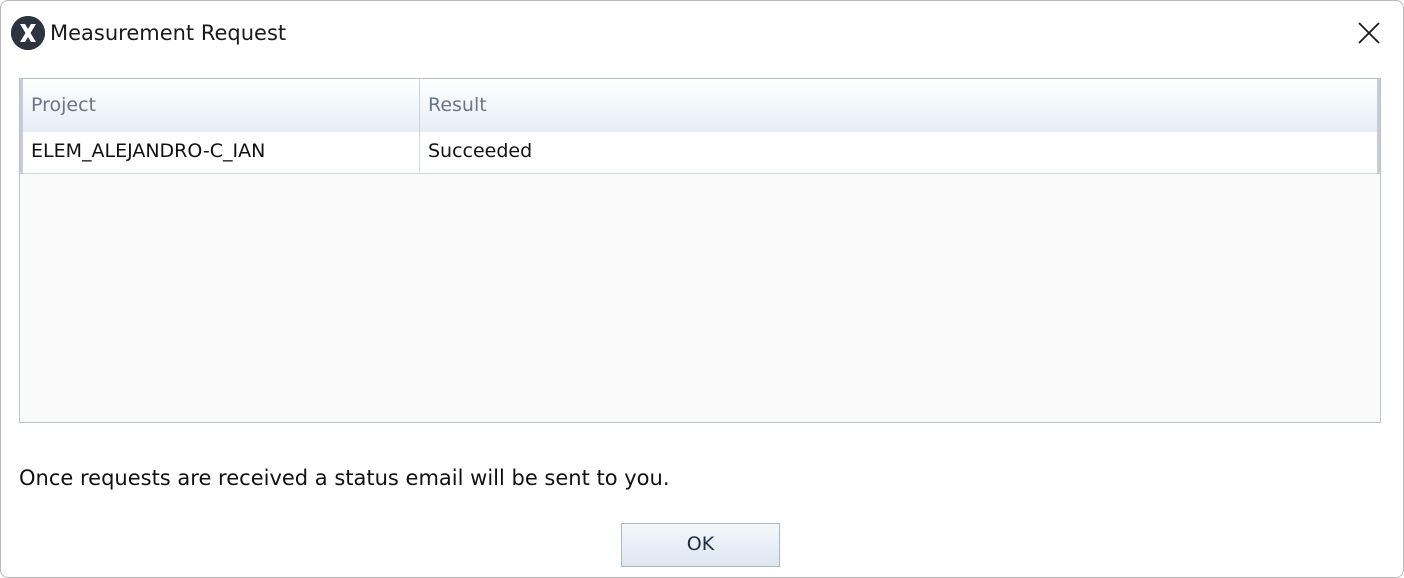 The height and width of the screenshot is (578, 1404). Describe the element at coordinates (899, 152) in the screenshot. I see `cell-result: Succeeded` at that location.